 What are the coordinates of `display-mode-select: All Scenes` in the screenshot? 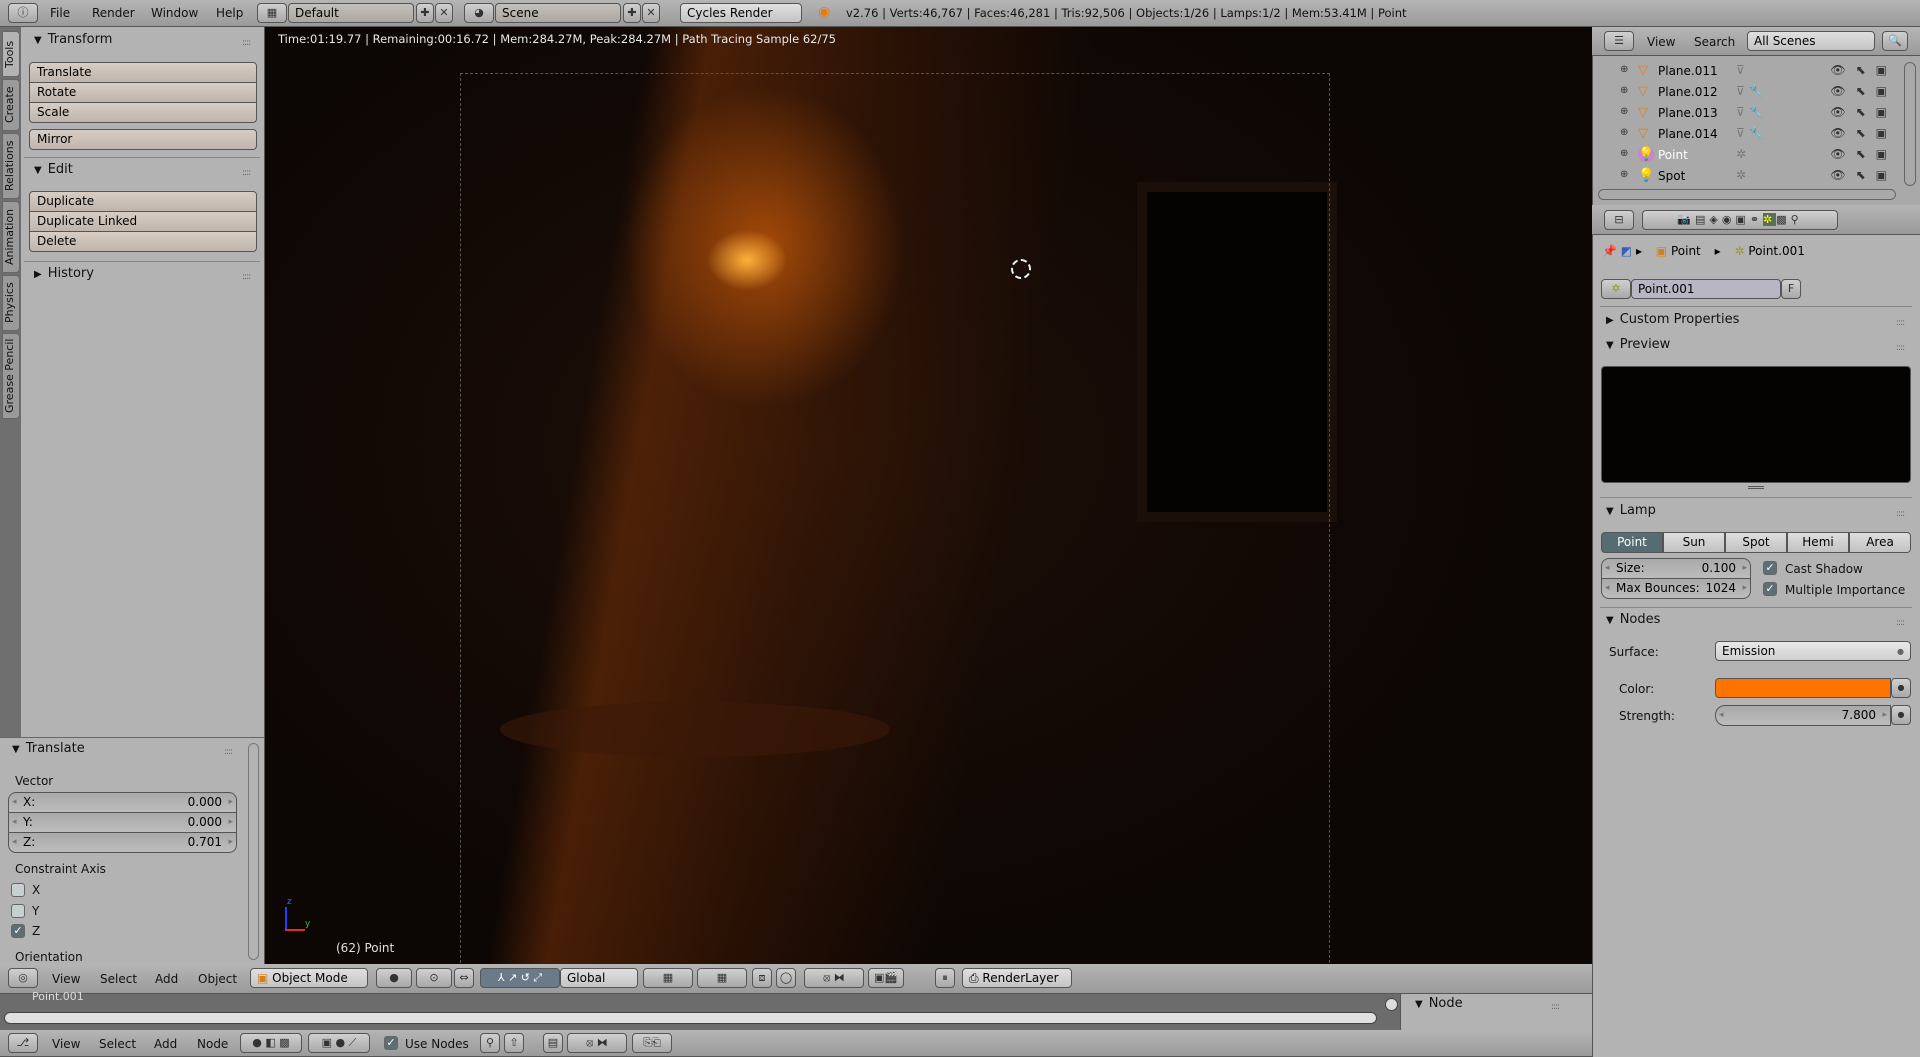 It's located at (1811, 41).